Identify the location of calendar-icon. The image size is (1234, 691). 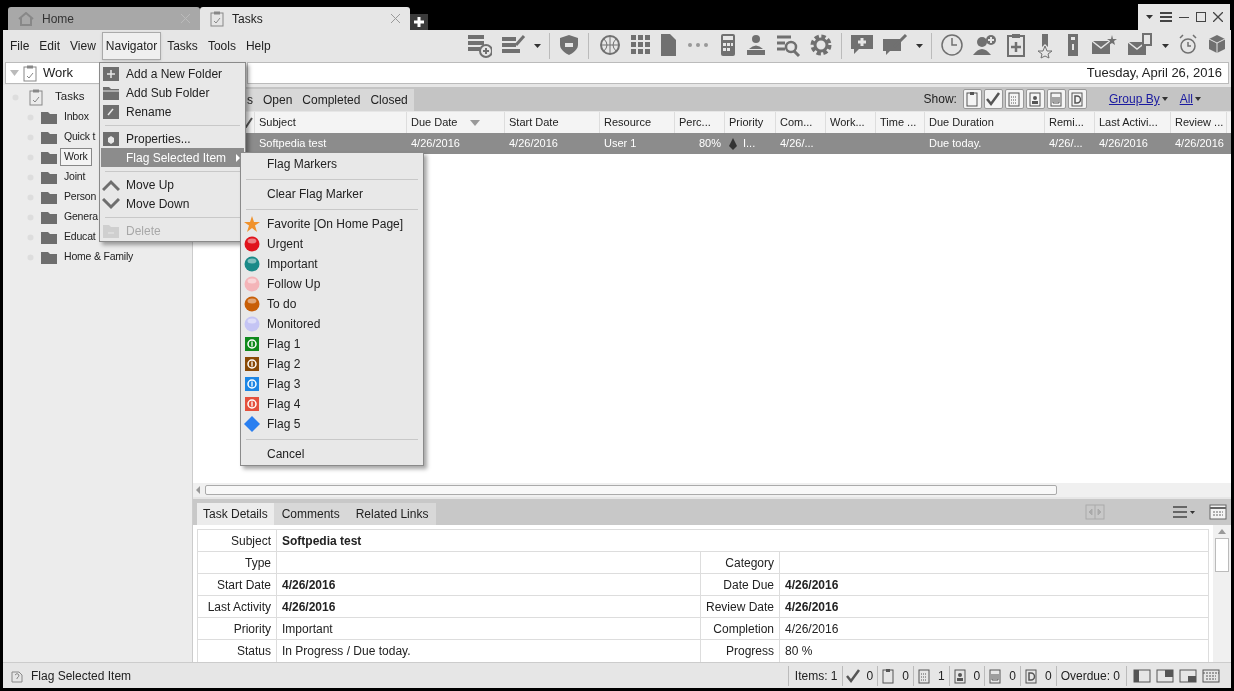
(923, 675).